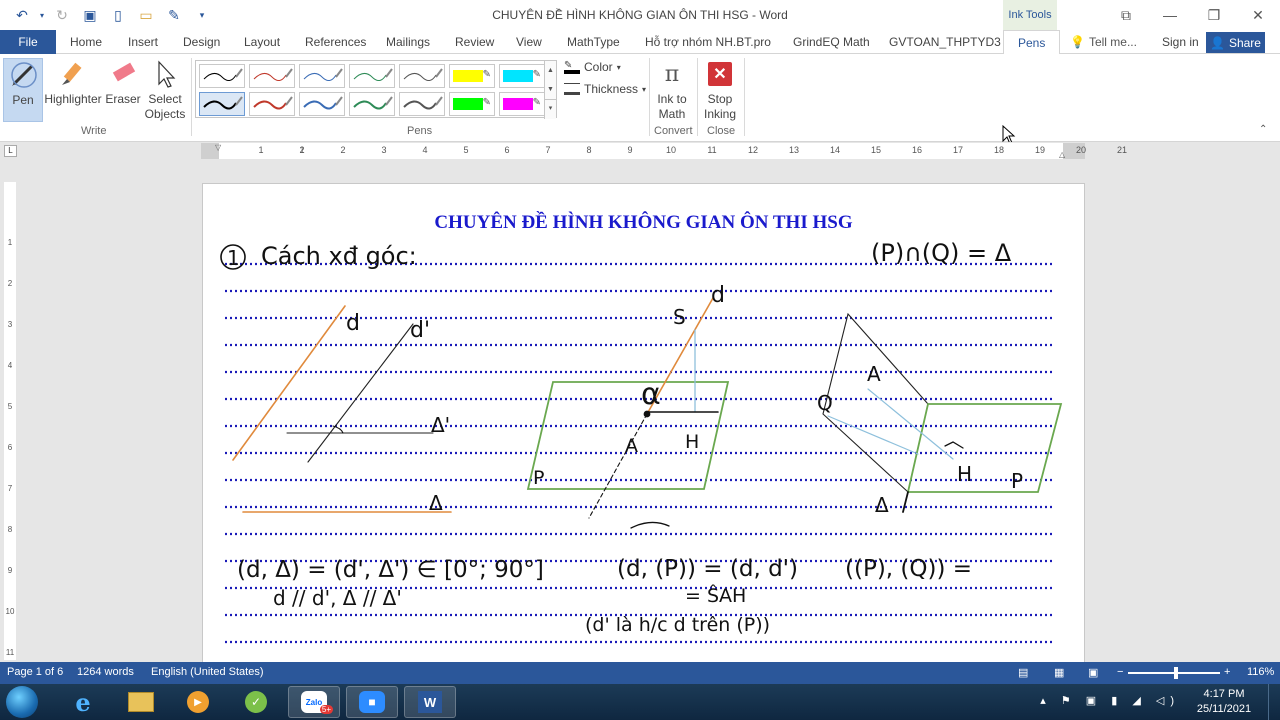 Image resolution: width=1280 pixels, height=720 pixels. What do you see at coordinates (1110, 700) in the screenshot?
I see `tray-icons: ▴ ⚑ ▣ ▮ ◢ ◁)` at bounding box center [1110, 700].